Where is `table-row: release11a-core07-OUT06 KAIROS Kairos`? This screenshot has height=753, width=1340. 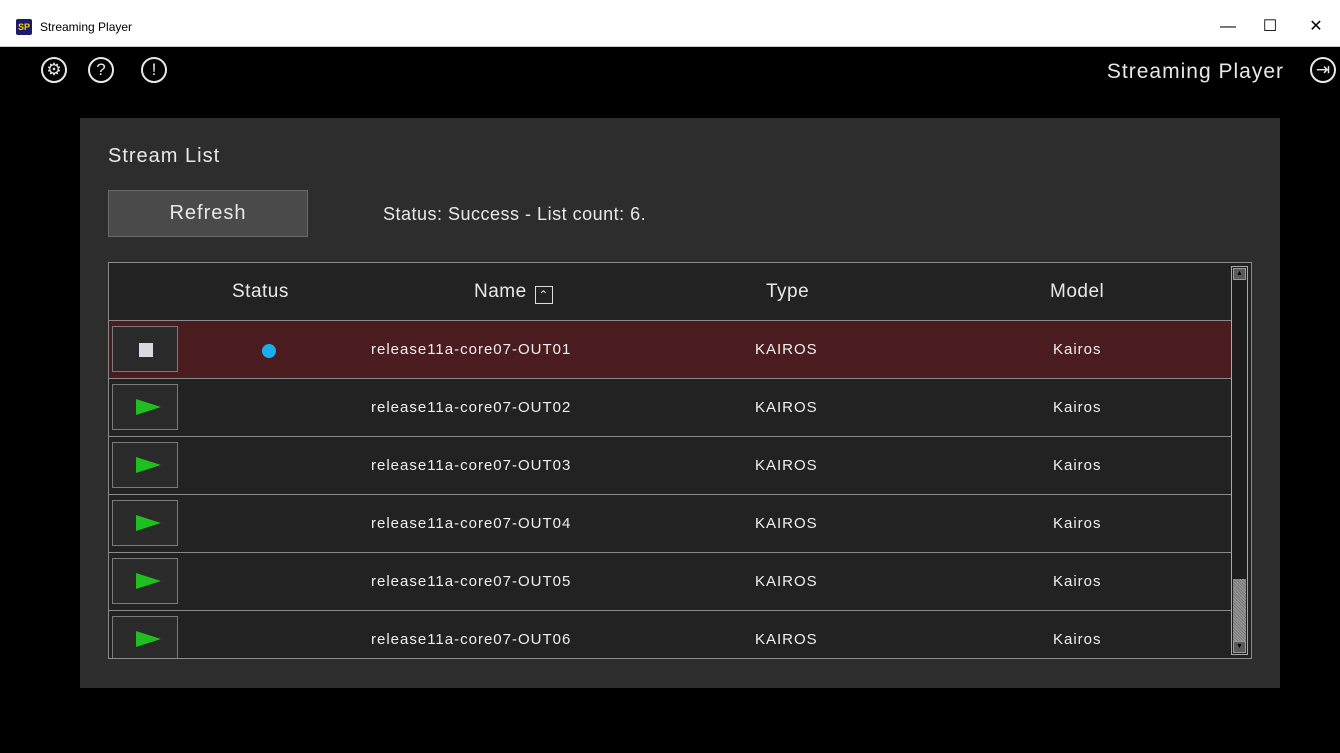
table-row: release11a-core07-OUT06 KAIROS Kairos is located at coordinates (670, 634).